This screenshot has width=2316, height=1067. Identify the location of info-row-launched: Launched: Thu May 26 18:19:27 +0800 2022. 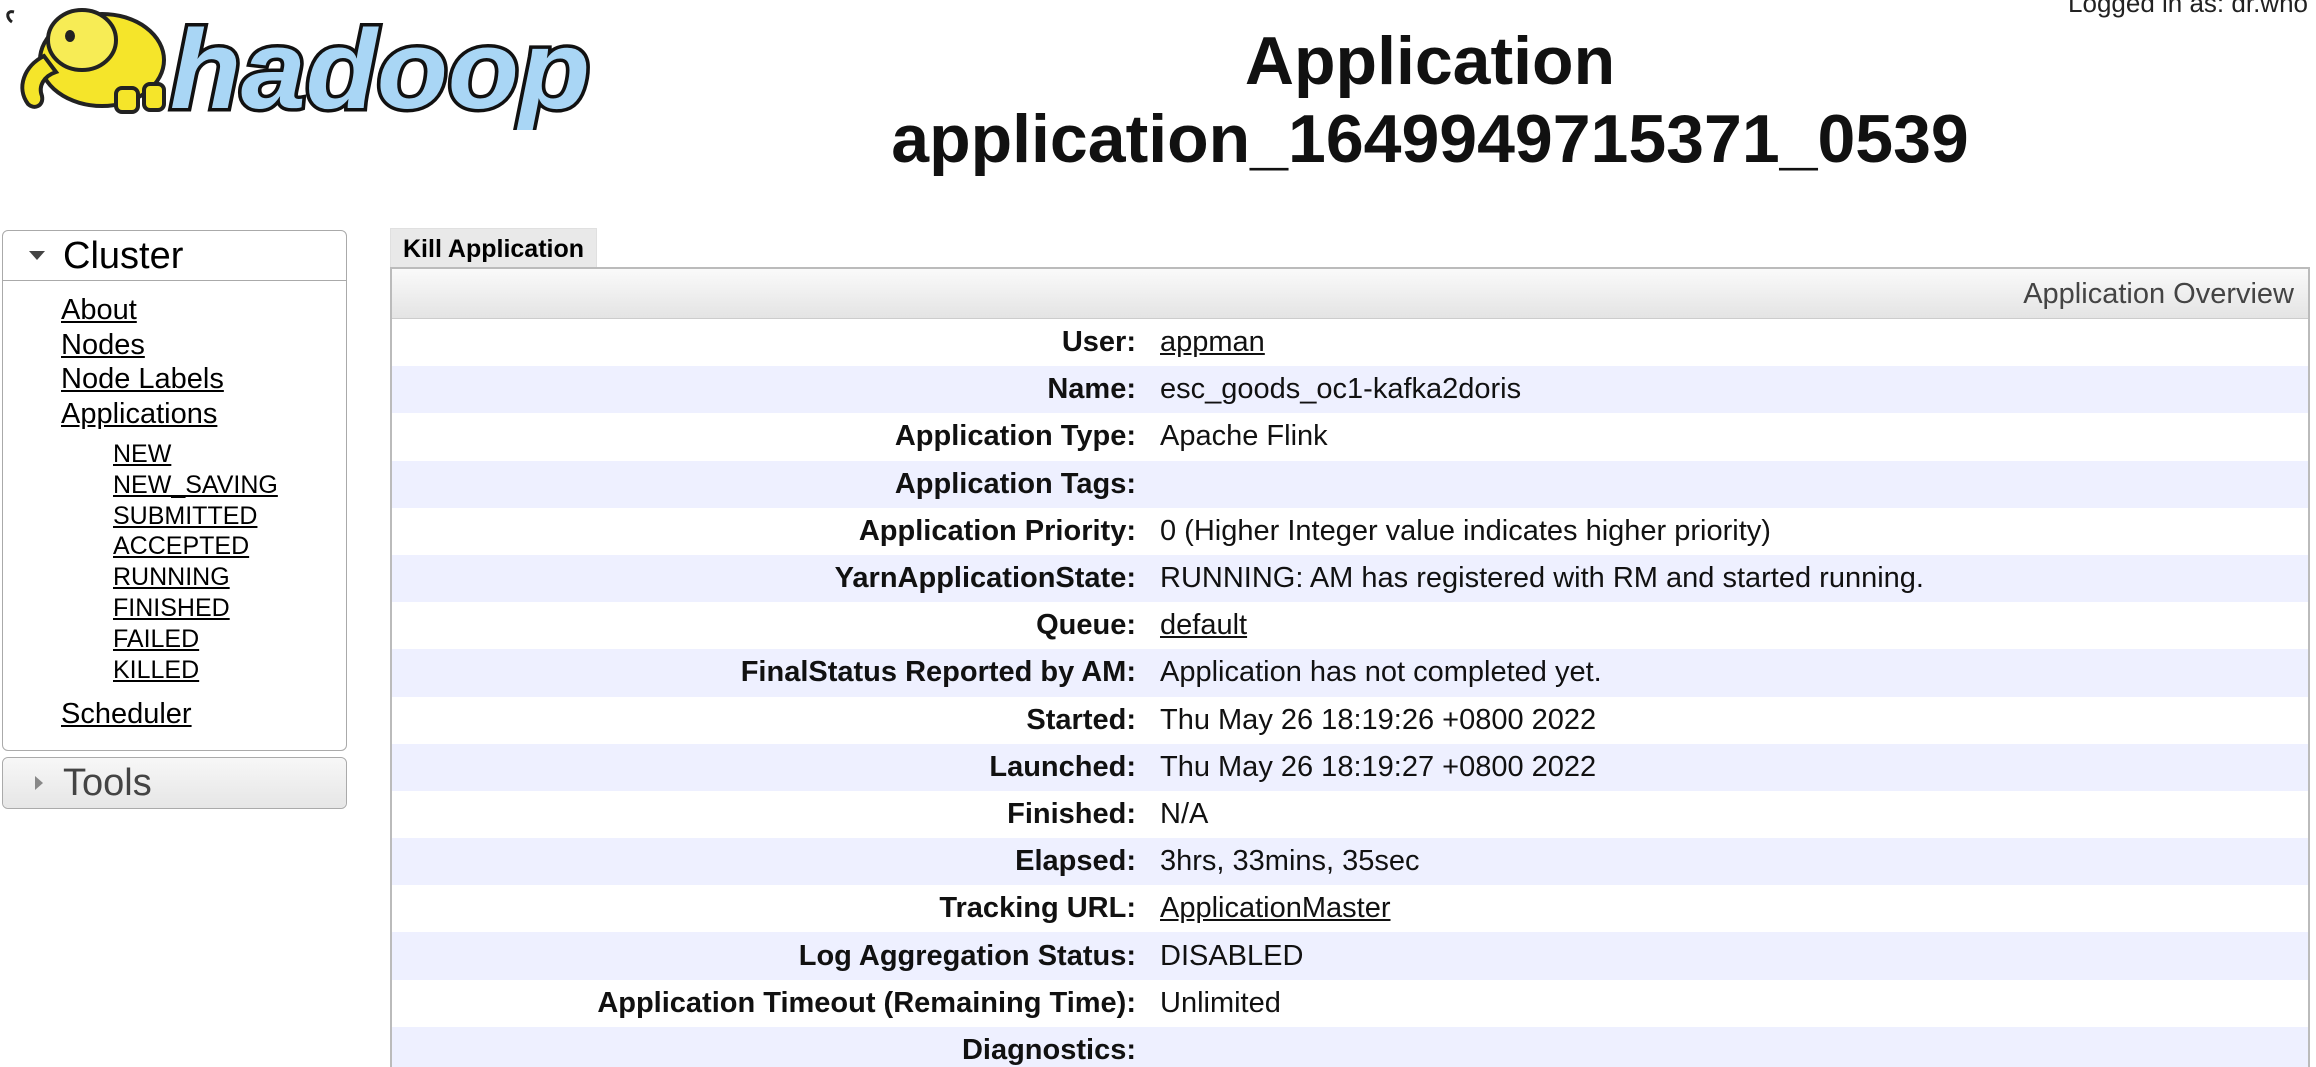
(1350, 767).